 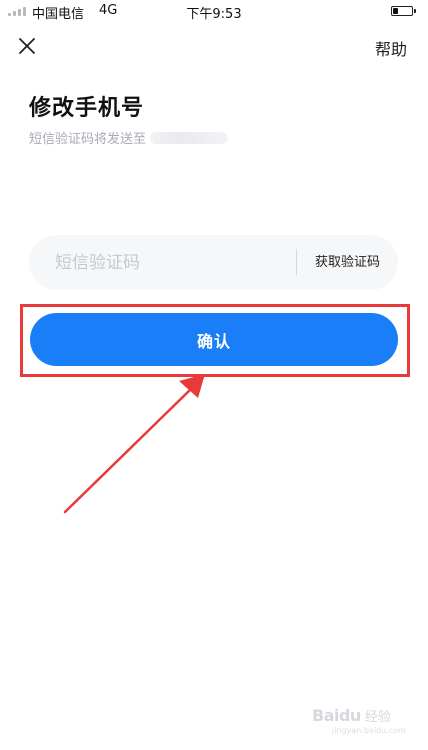 I want to click on verification-code-row: 获取验证码, so click(x=213, y=262).